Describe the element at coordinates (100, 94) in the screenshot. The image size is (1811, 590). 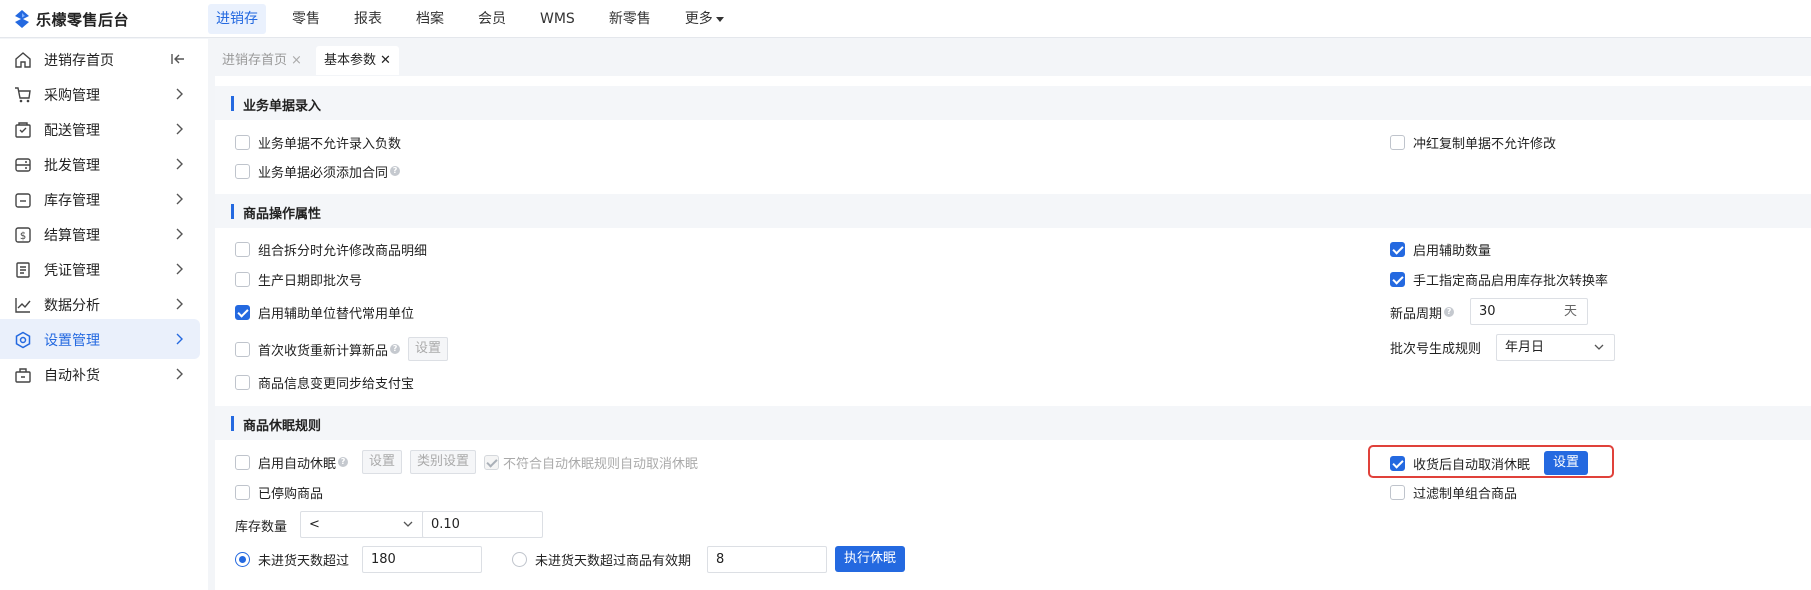
I see `sidebar-item-purchase: 采购管理` at that location.